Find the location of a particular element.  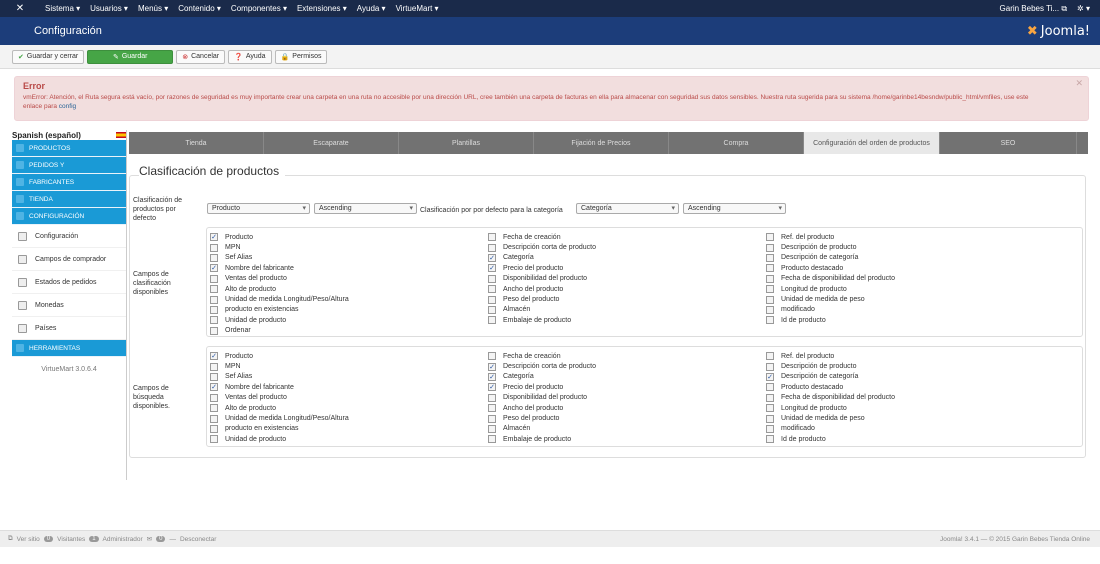

cancel-button: ⊗ Cancelar is located at coordinates (201, 56).